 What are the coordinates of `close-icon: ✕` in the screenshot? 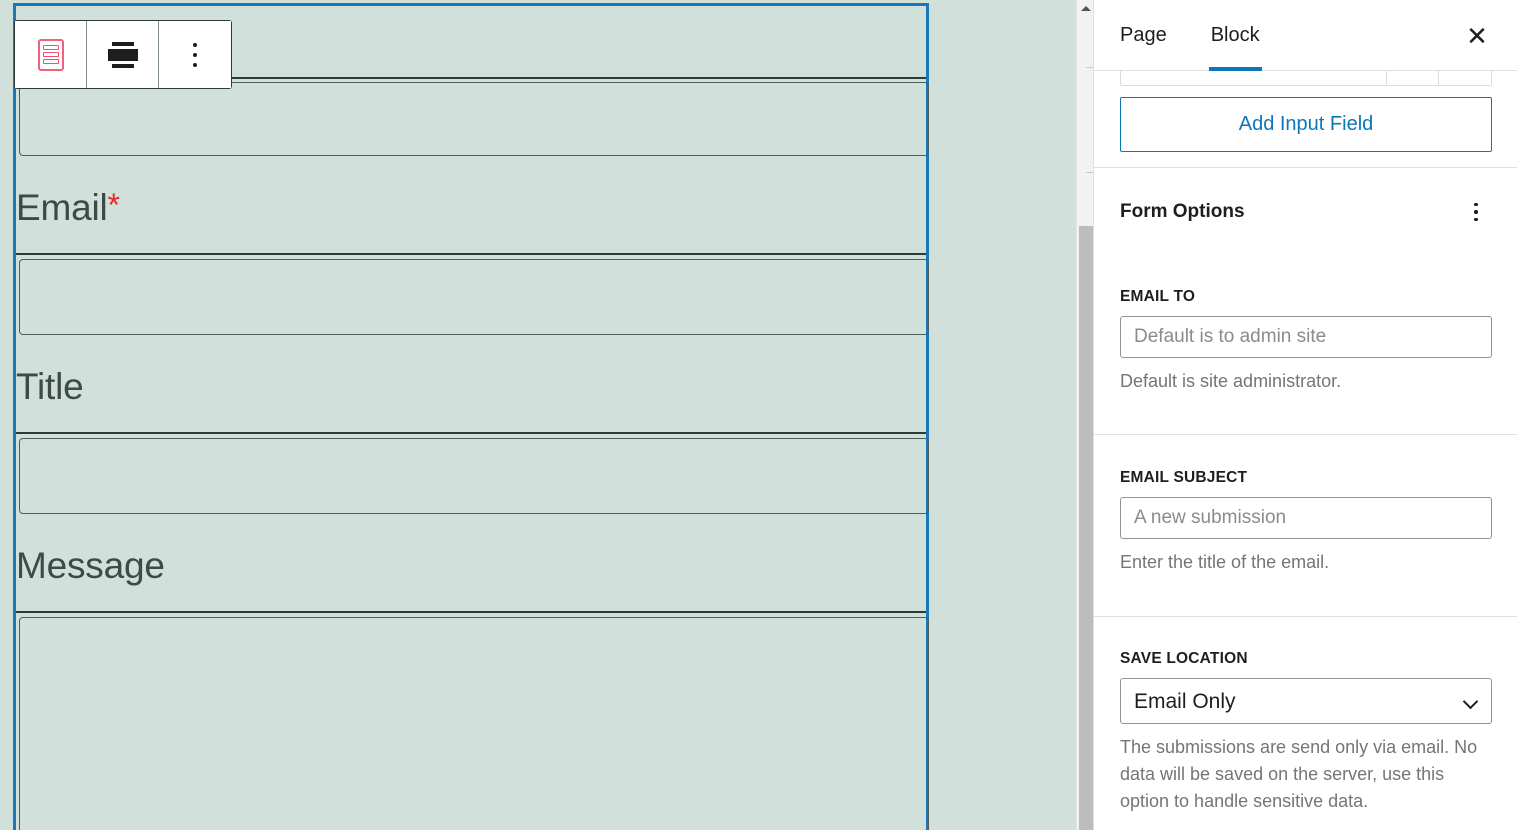 It's located at (1477, 36).